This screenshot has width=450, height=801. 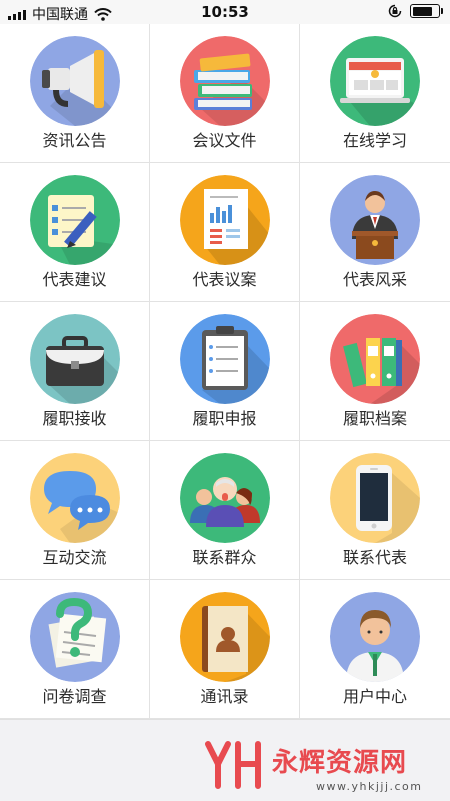 What do you see at coordinates (375, 359) in the screenshot?
I see `binders-icon` at bounding box center [375, 359].